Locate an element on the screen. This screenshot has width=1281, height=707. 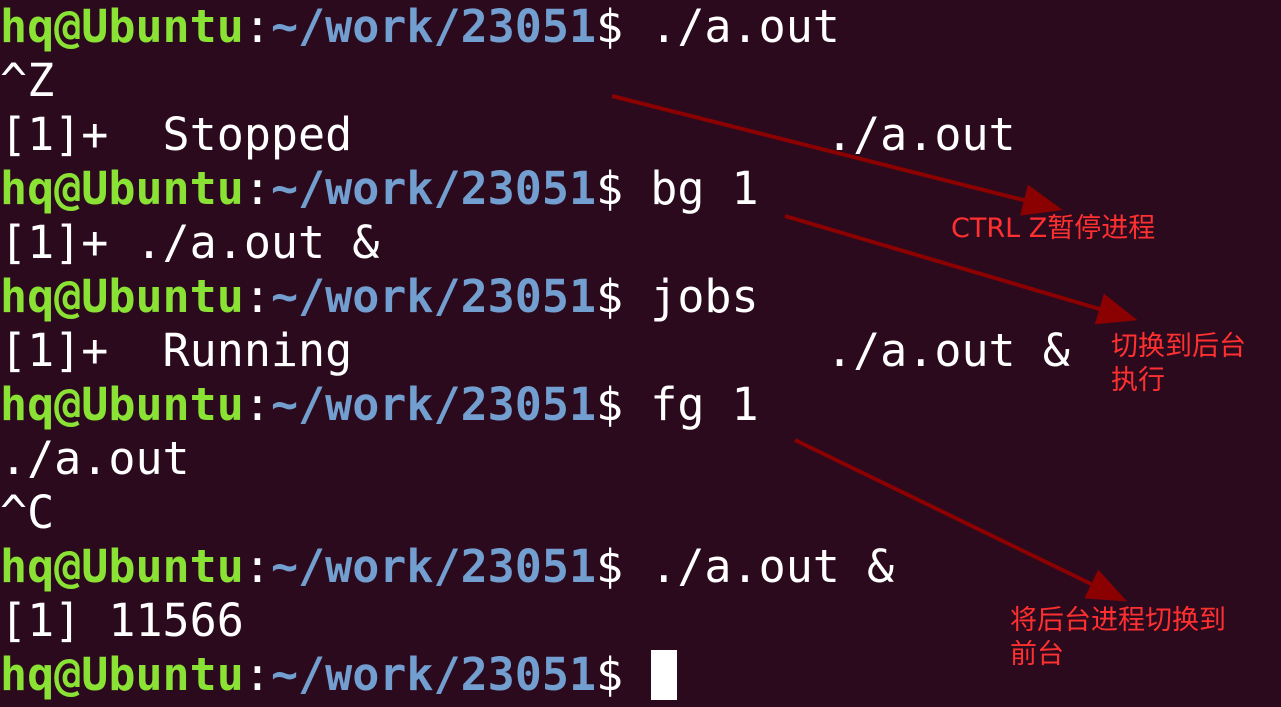
prompt-line: hq@Ubuntu:~/work/23051$ fg 1 is located at coordinates (379, 405).